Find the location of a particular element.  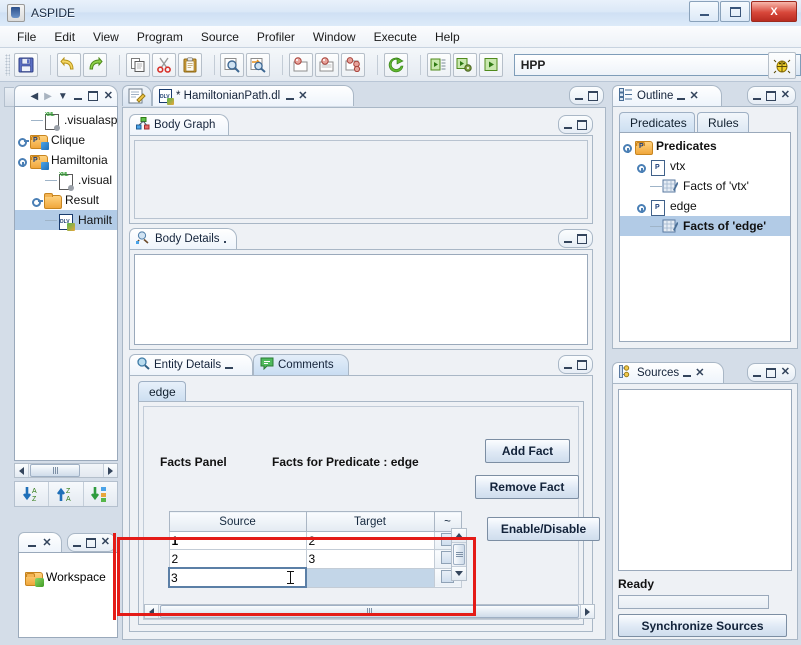

entity-details-frame-minimize-button is located at coordinates (568, 367).